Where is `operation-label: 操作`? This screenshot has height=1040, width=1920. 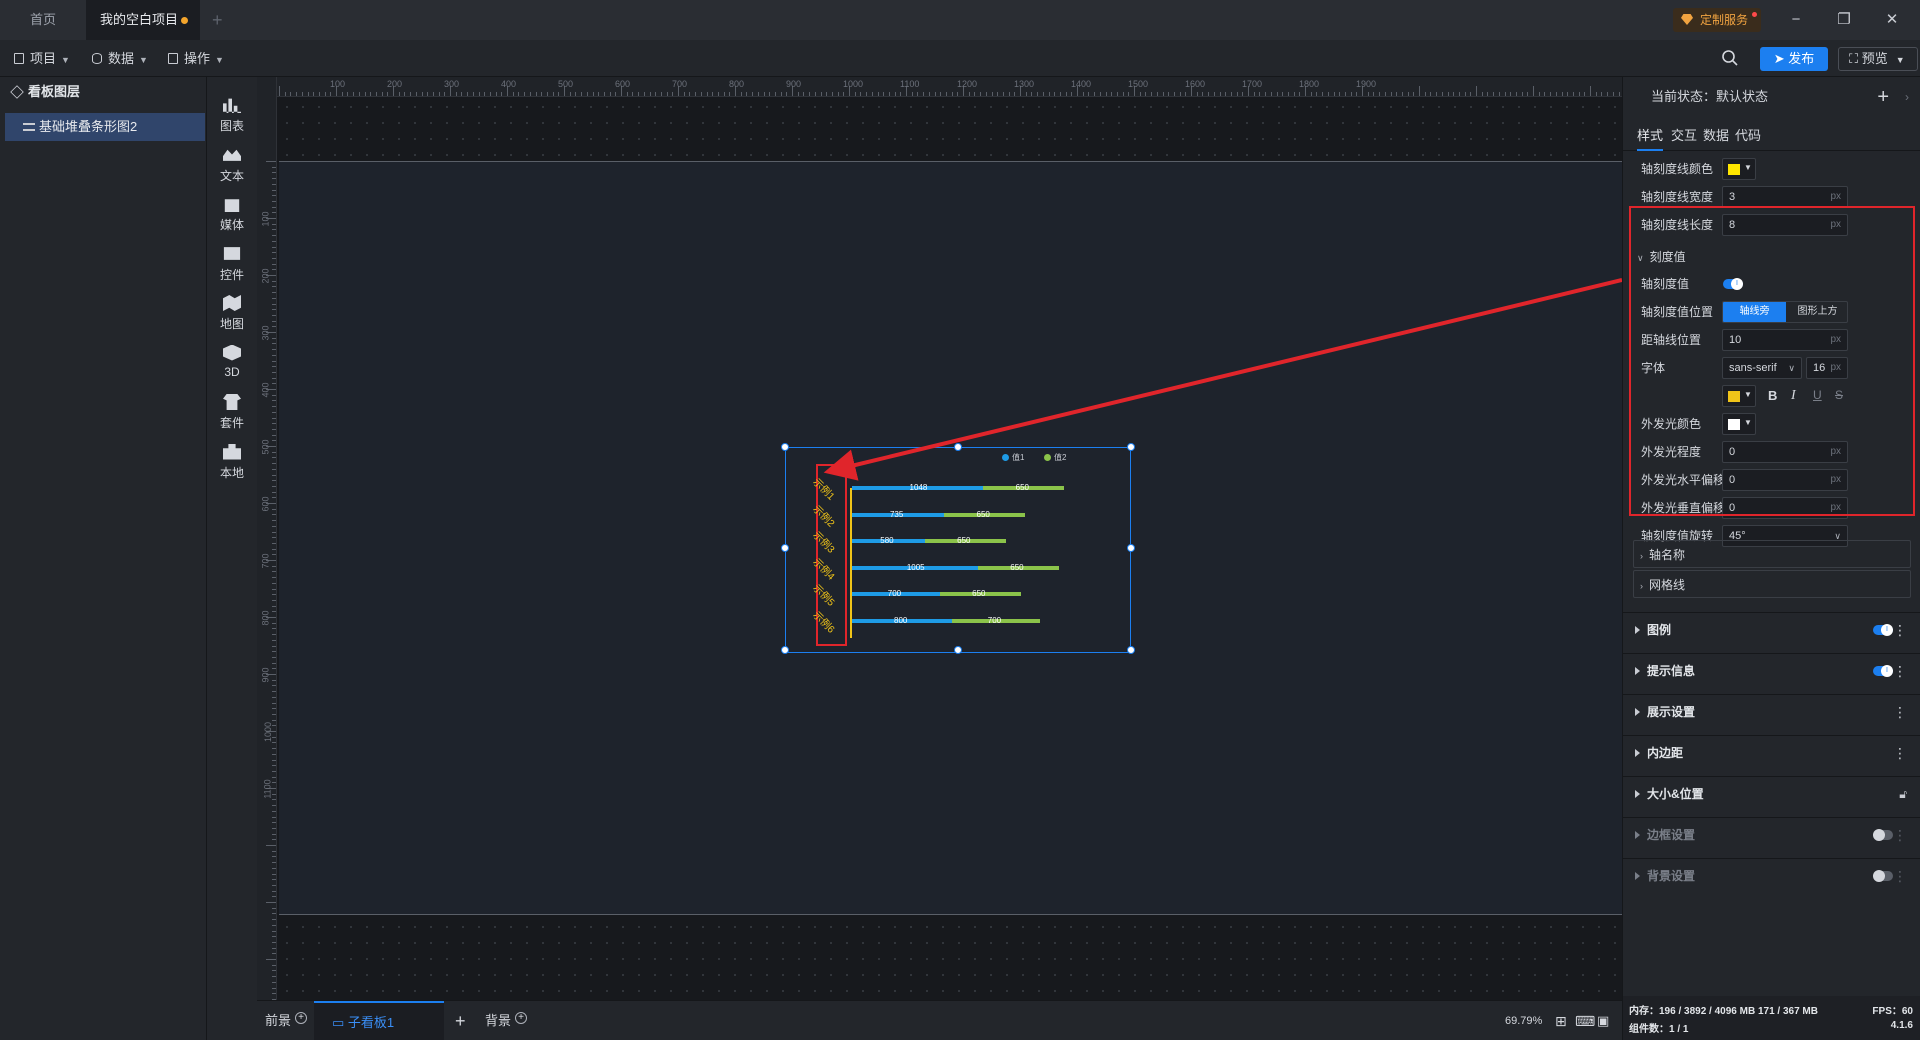 operation-label: 操作 is located at coordinates (197, 58).